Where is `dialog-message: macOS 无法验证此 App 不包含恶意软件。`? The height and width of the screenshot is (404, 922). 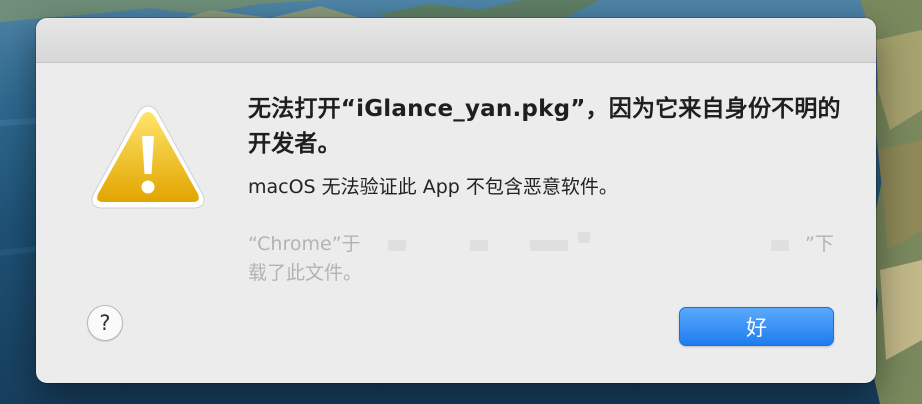
dialog-message: macOS 无法验证此 App 不包含恶意软件。 is located at coordinates (433, 187).